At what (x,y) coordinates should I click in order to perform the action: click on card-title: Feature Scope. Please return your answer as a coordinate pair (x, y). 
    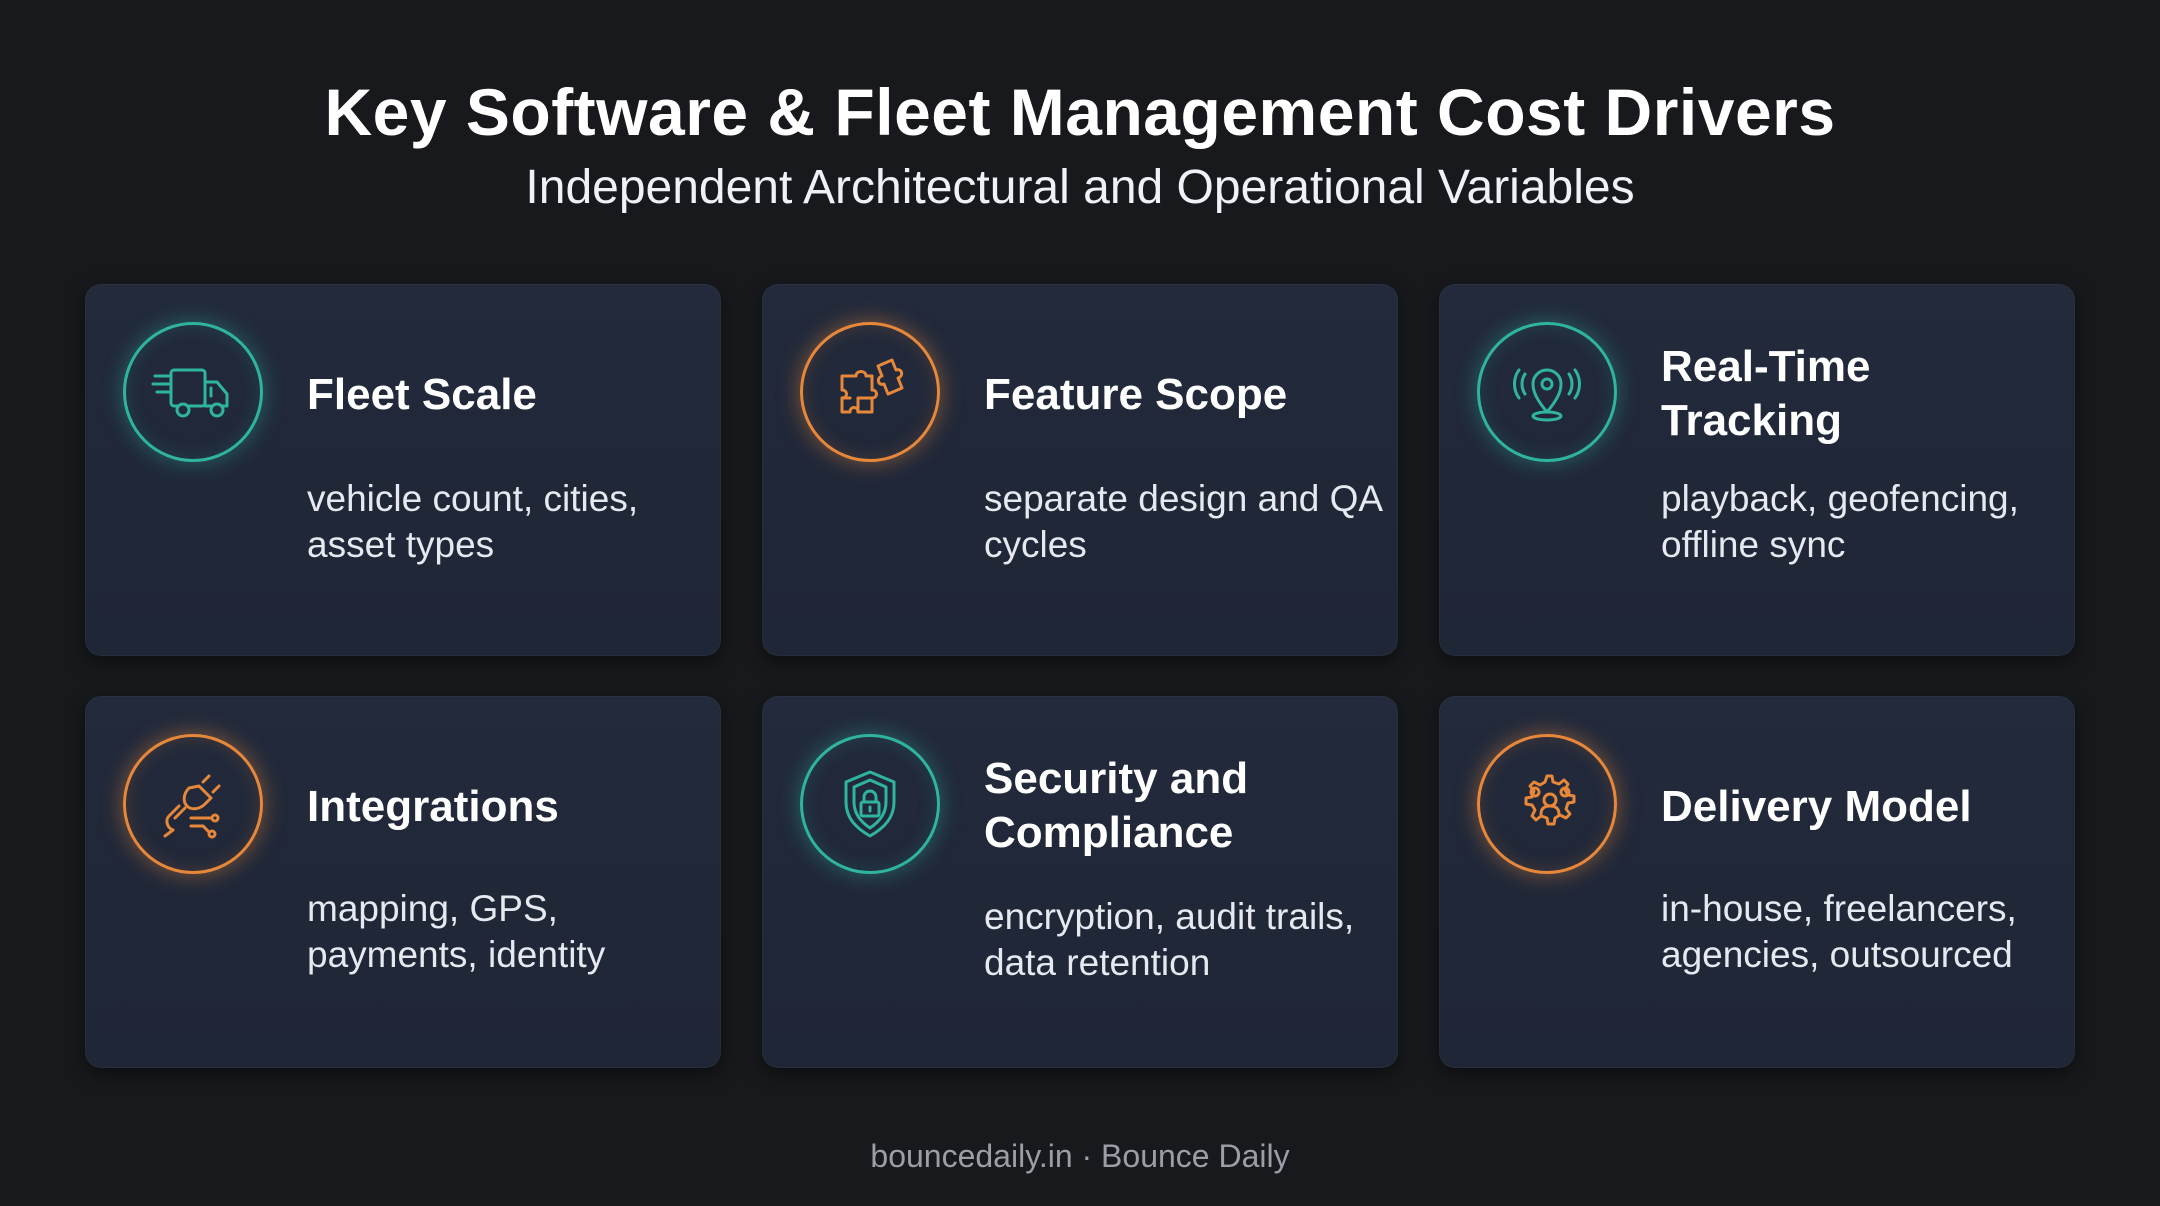
    Looking at the image, I should click on (1136, 394).